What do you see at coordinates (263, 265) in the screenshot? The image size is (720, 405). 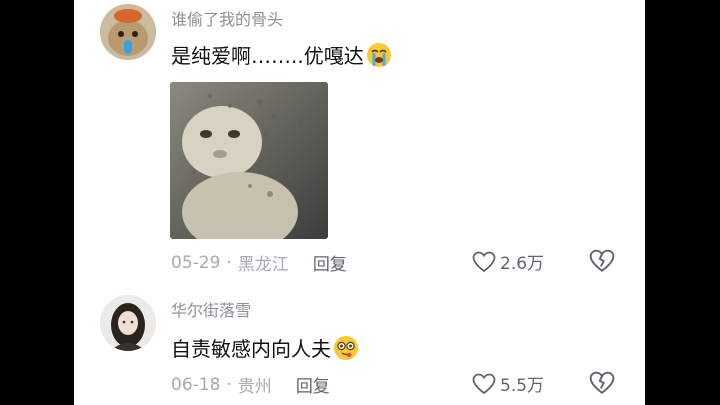 I see `comment-location: 黑龙江` at bounding box center [263, 265].